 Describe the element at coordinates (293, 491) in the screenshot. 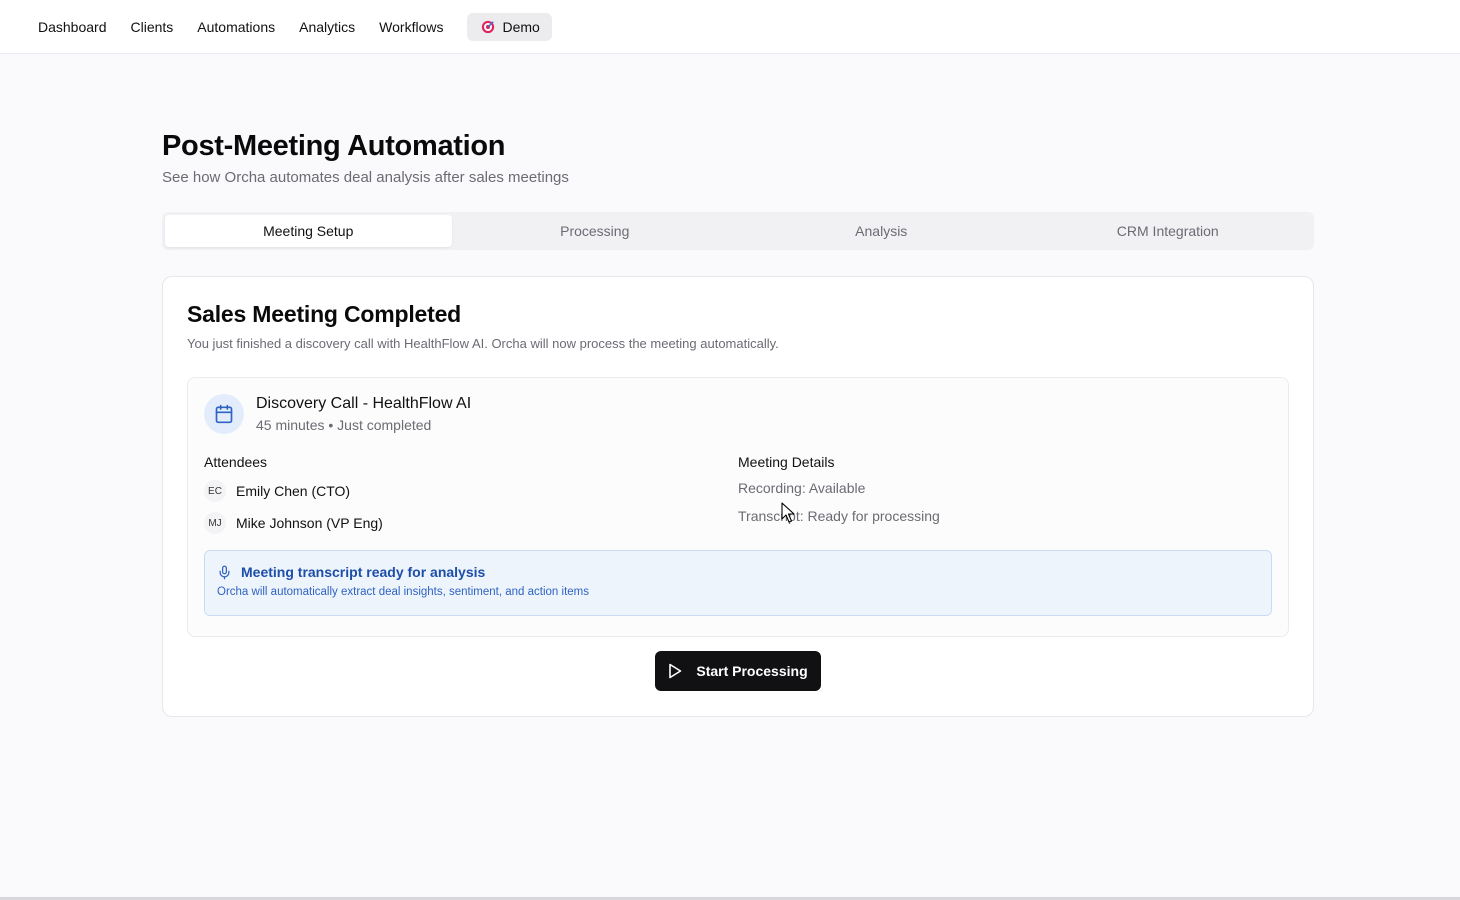

I see `attendee-name: Emily Chen (CTO)` at that location.